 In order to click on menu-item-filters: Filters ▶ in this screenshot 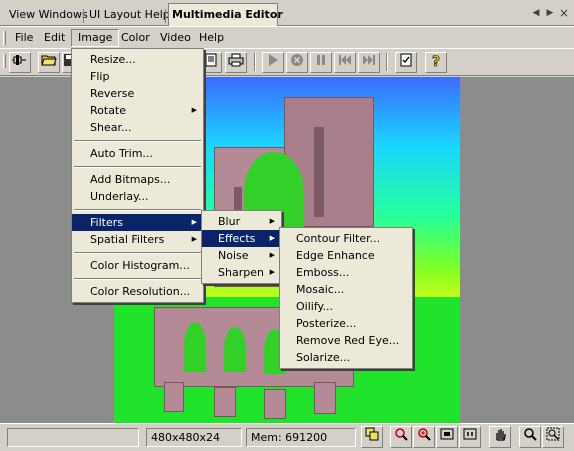, I will do `click(137, 222)`.